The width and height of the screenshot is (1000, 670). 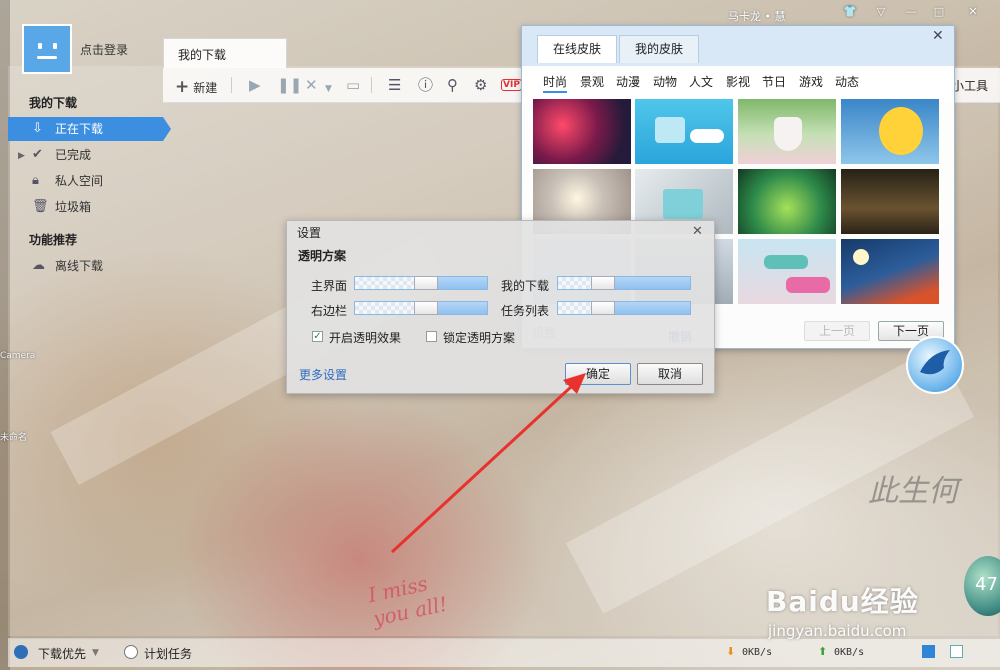 I want to click on watermark-url: jingyan.baidu.com, so click(x=837, y=631).